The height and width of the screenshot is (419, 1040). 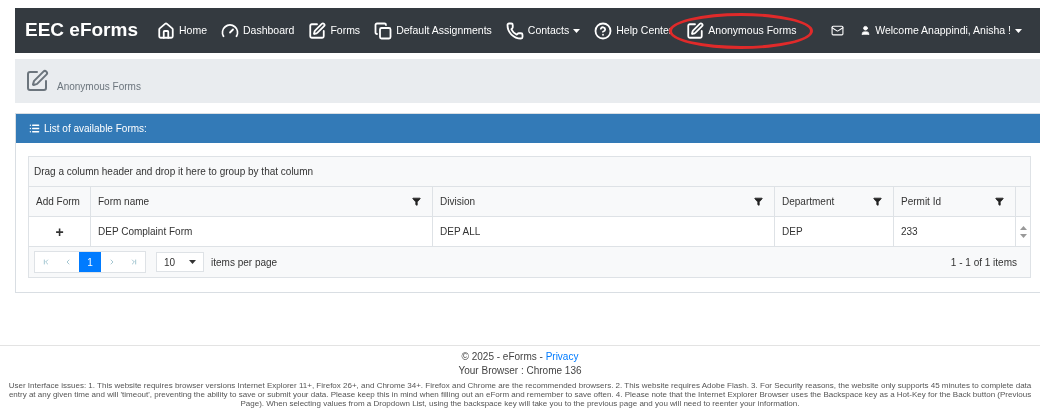 I want to click on mail-icon, so click(x=838, y=30).